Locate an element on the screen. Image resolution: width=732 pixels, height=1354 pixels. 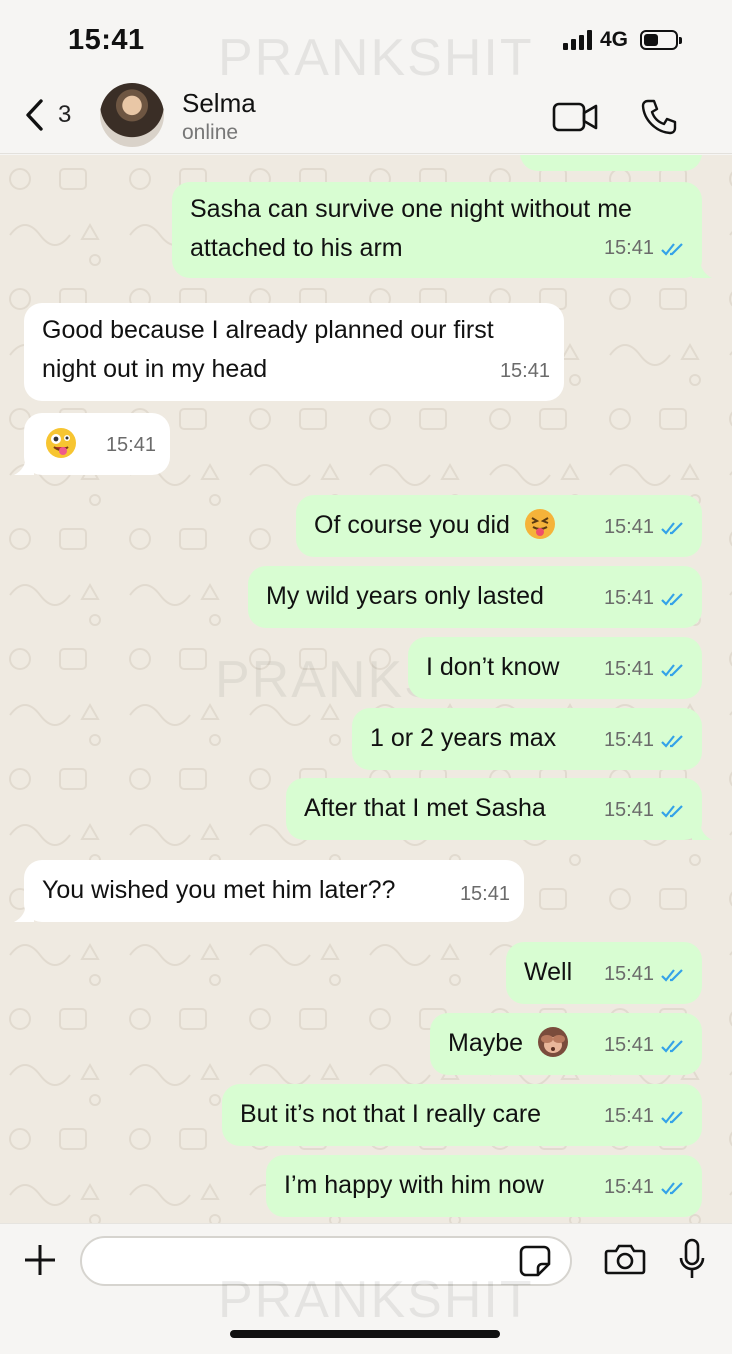
message-text: Well is located at coordinates (548, 972).